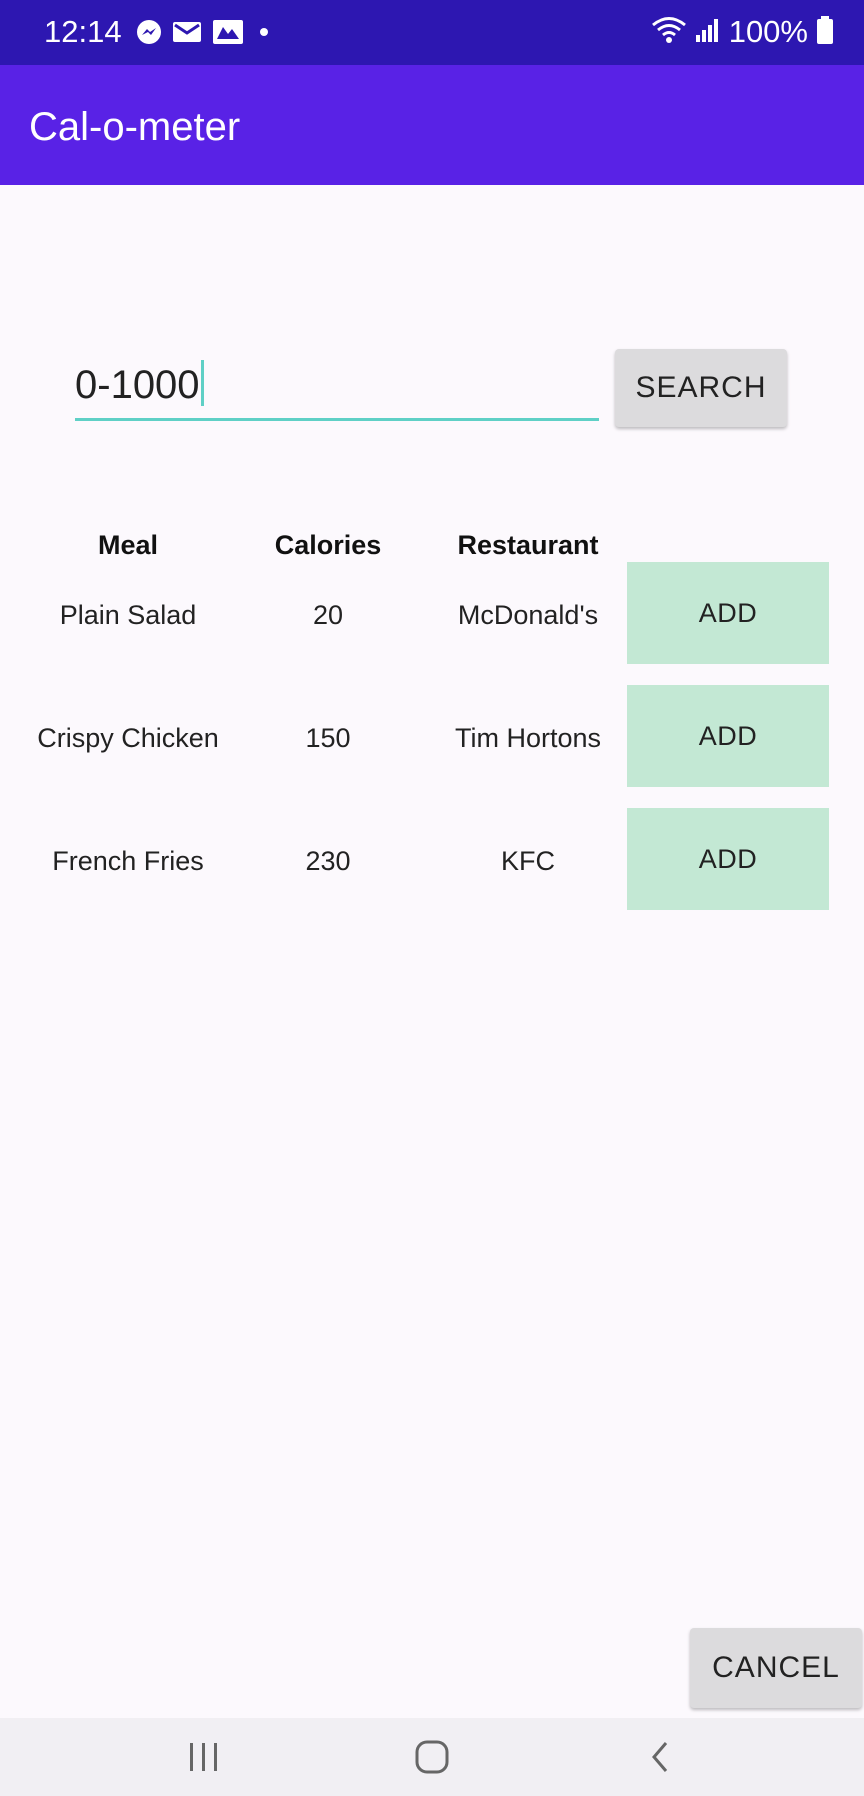  I want to click on signal-icon, so click(708, 32).